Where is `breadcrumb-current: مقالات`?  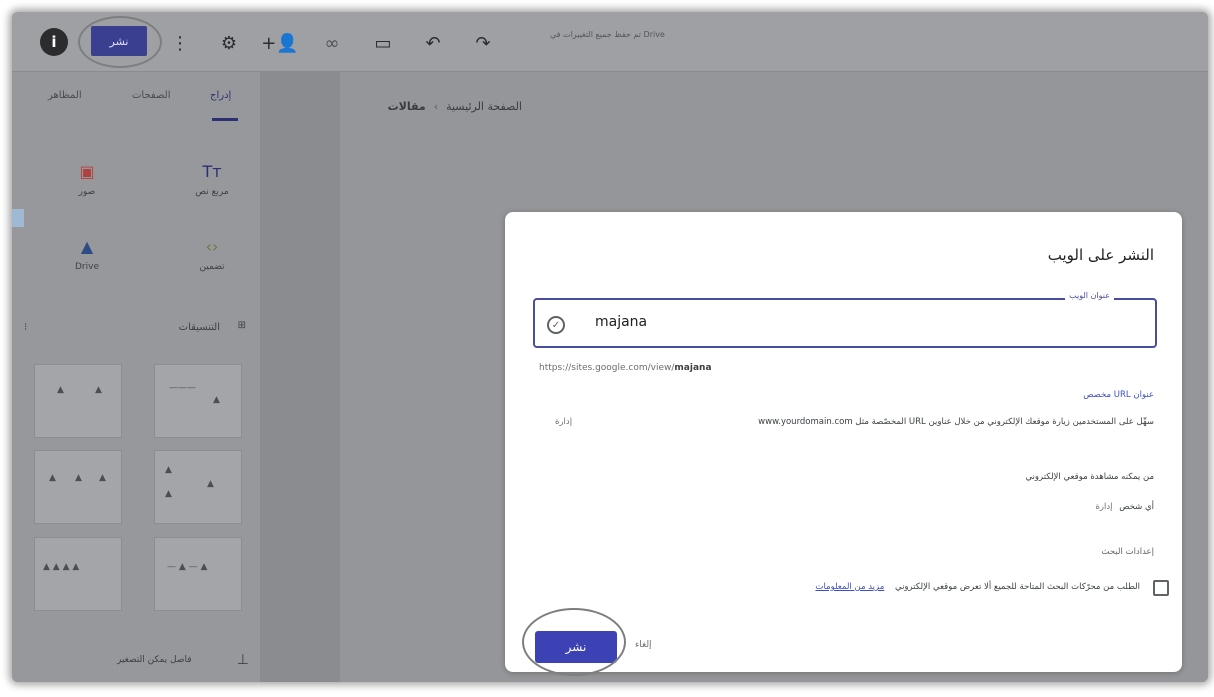 breadcrumb-current: مقالات is located at coordinates (406, 106).